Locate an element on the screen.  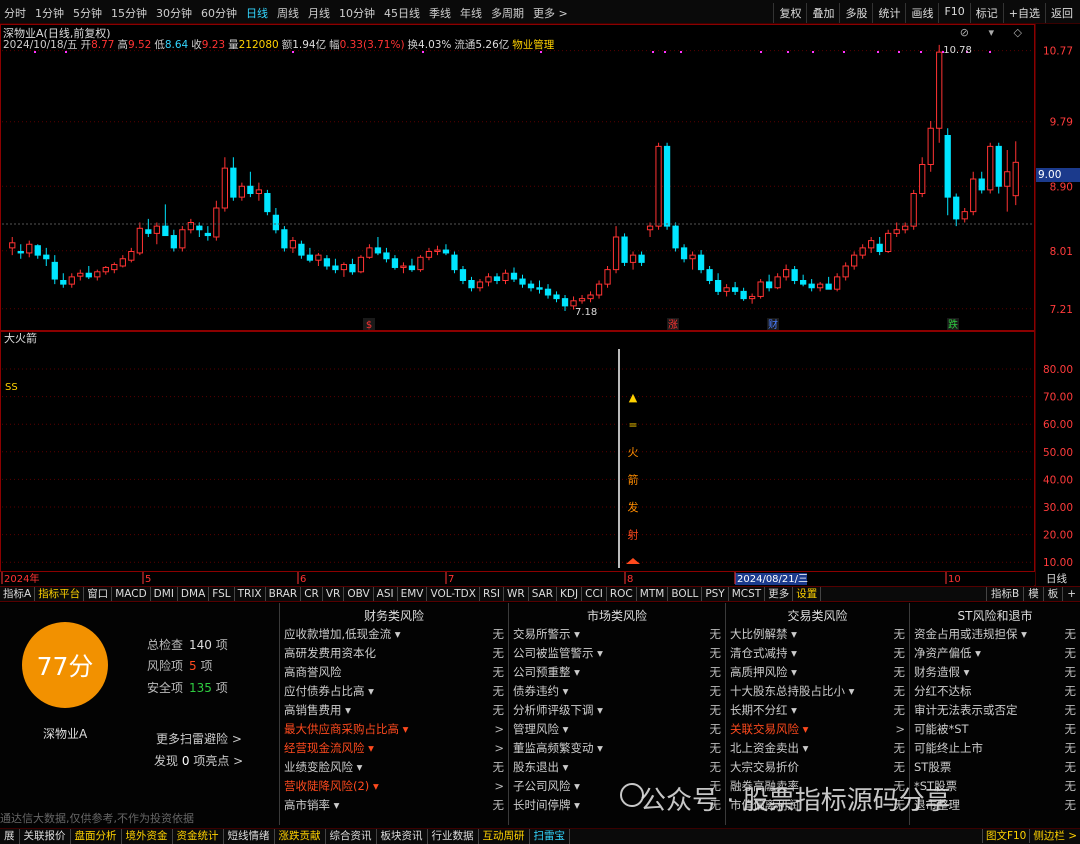
timeframe-tab: 日线 is located at coordinates (257, 13).